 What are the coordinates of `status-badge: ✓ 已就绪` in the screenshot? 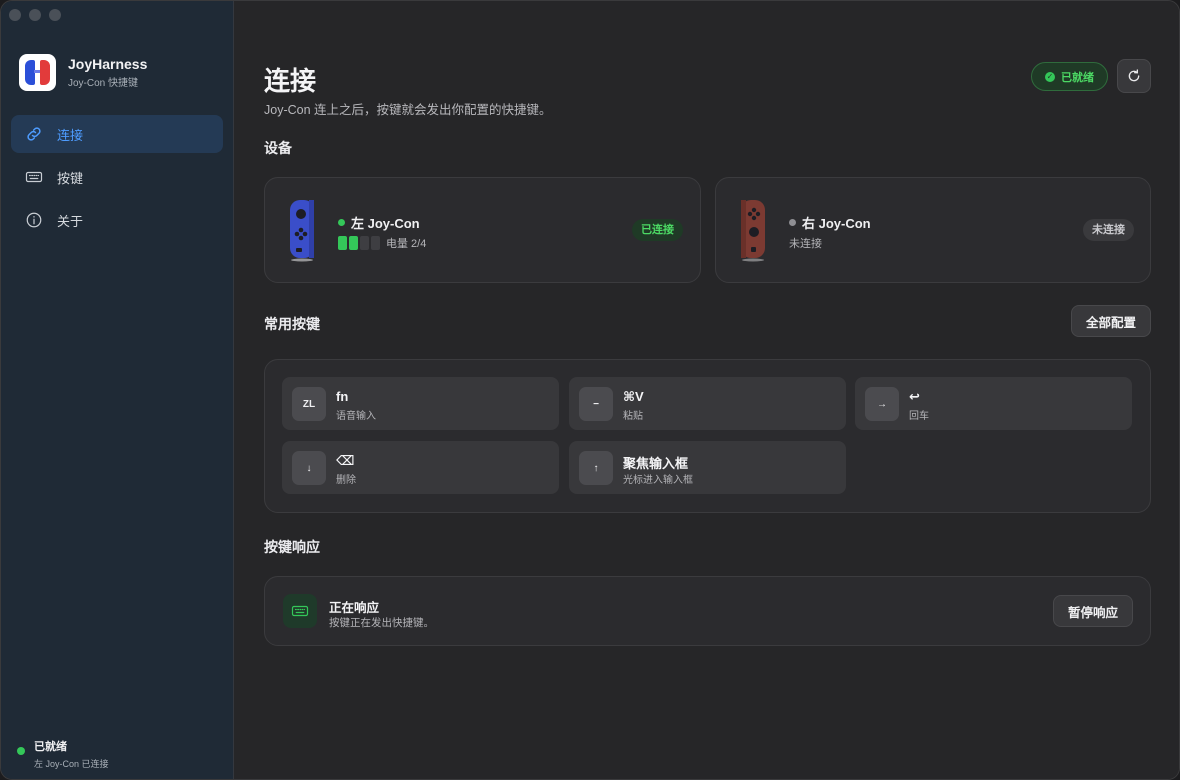 It's located at (1069, 76).